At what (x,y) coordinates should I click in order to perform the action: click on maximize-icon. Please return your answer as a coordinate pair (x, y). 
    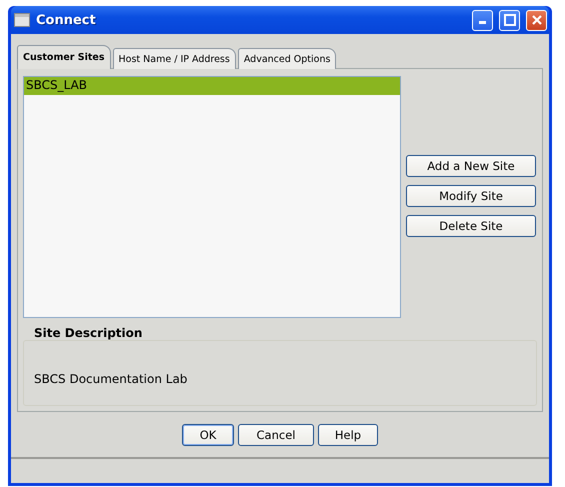
    Looking at the image, I should click on (510, 20).